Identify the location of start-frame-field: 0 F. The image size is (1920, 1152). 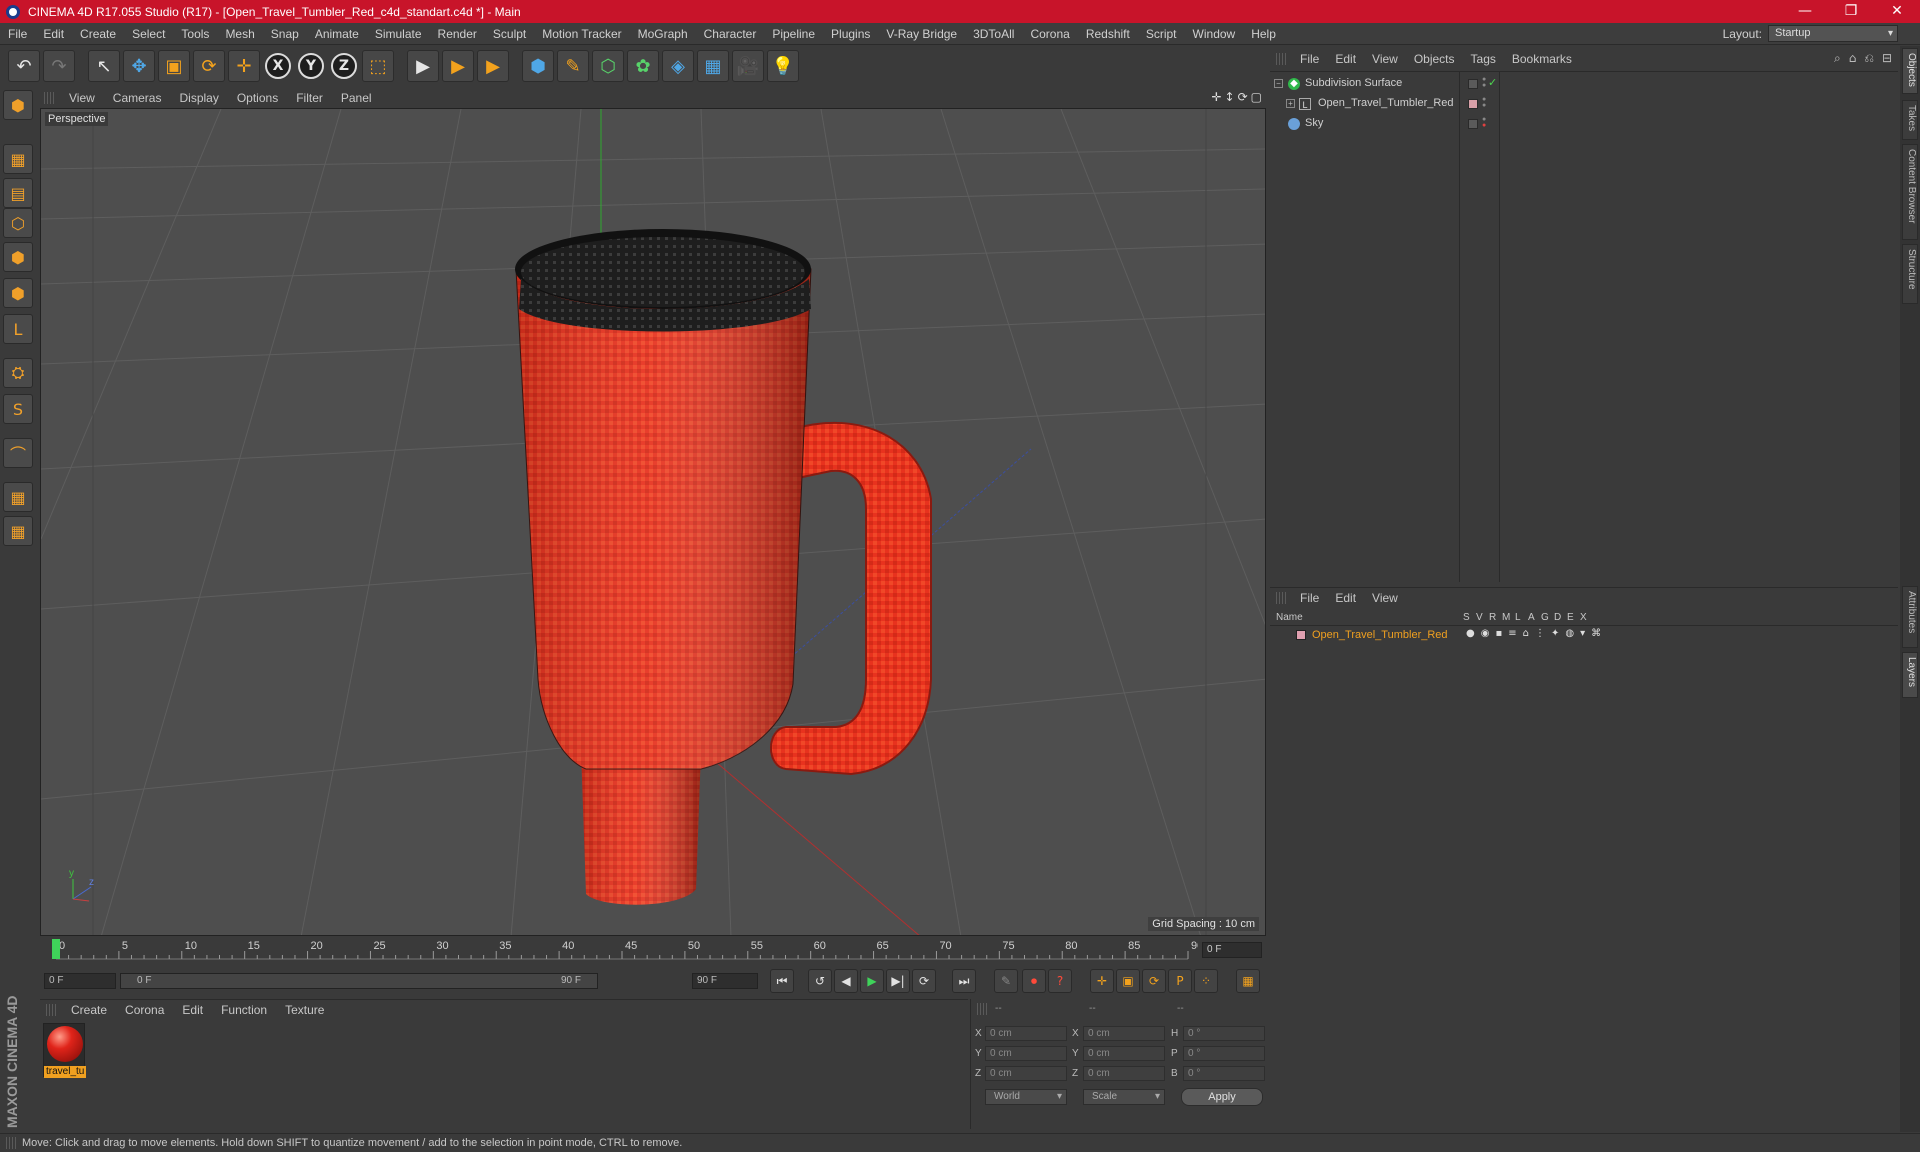
(80, 981).